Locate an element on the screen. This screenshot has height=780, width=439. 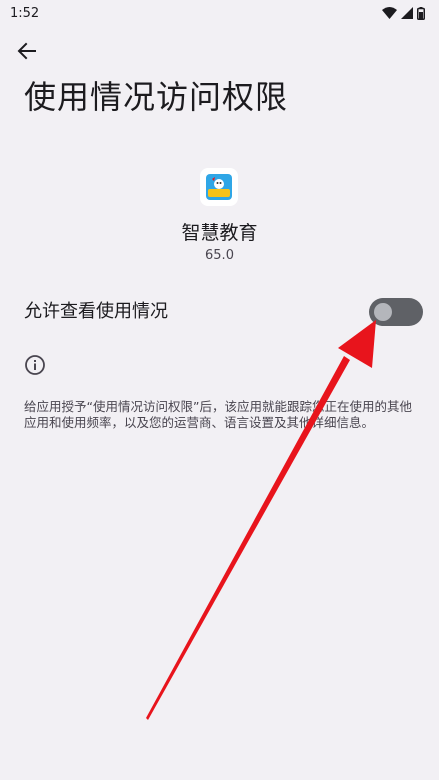
app-logo-icon is located at coordinates (219, 187).